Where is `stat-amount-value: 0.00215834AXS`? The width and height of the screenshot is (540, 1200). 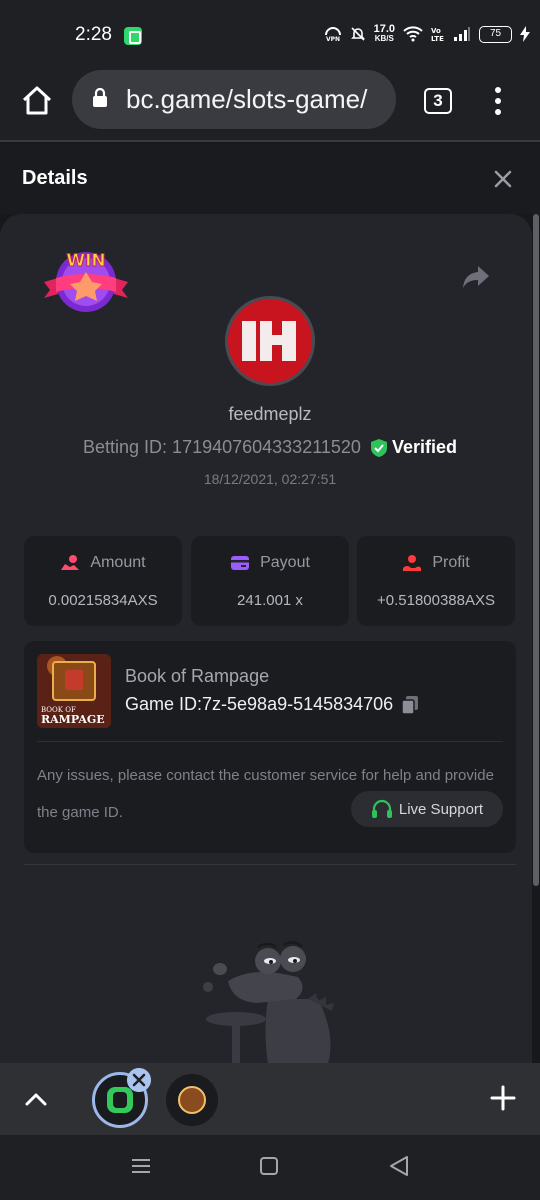 stat-amount-value: 0.00215834AXS is located at coordinates (103, 600).